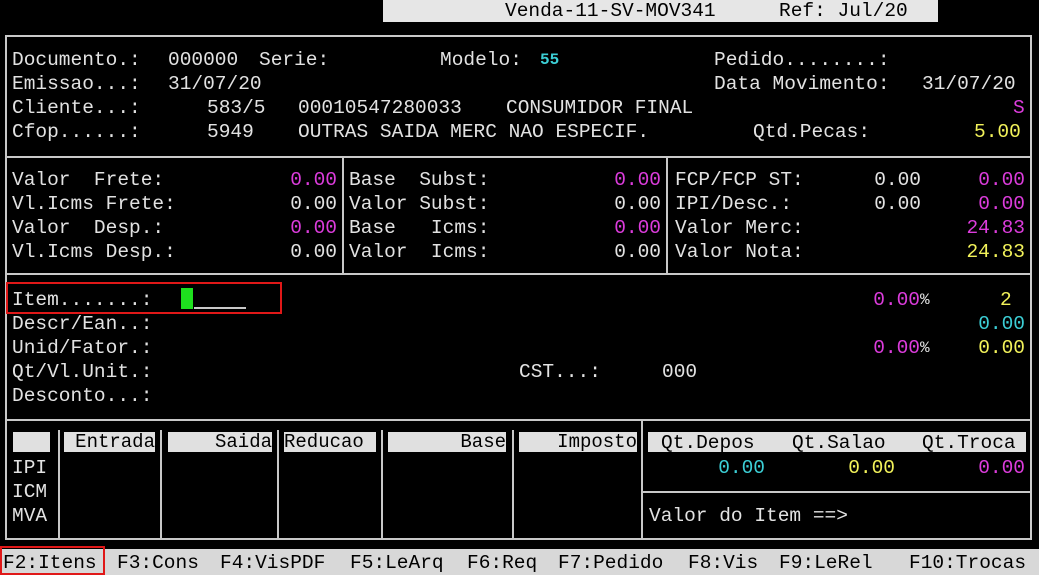  I want to click on fkey-f8-vis: F8:Vis, so click(723, 563).